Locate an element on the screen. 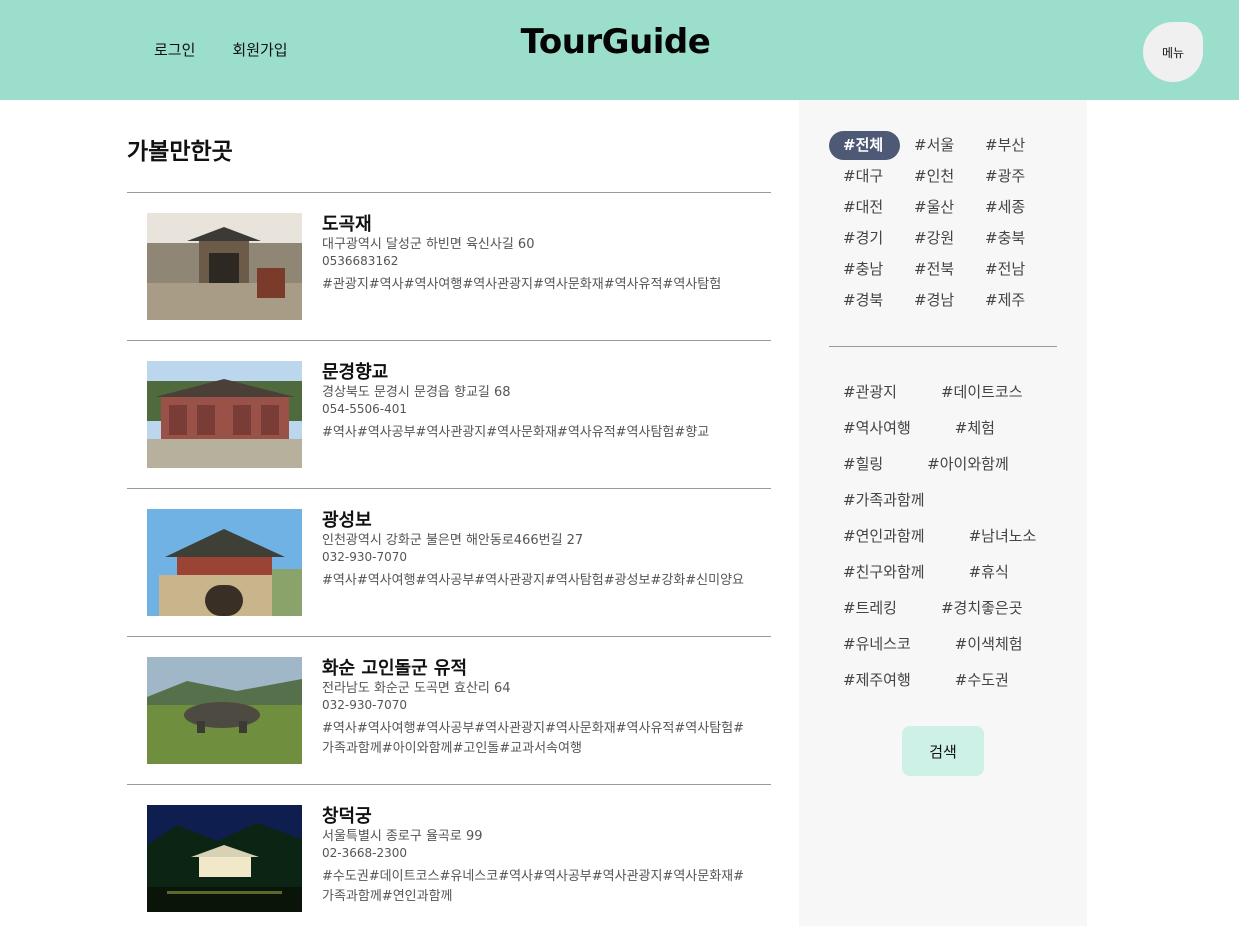 This screenshot has width=1239, height=926. theme-chip: #체험 is located at coordinates (975, 428).